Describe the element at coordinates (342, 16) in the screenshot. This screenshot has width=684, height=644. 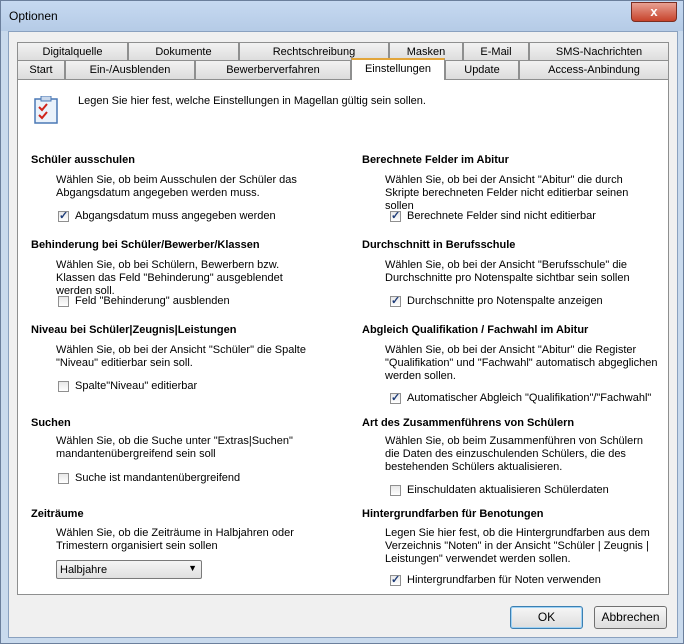
I see `title-bar: Optionen x` at that location.